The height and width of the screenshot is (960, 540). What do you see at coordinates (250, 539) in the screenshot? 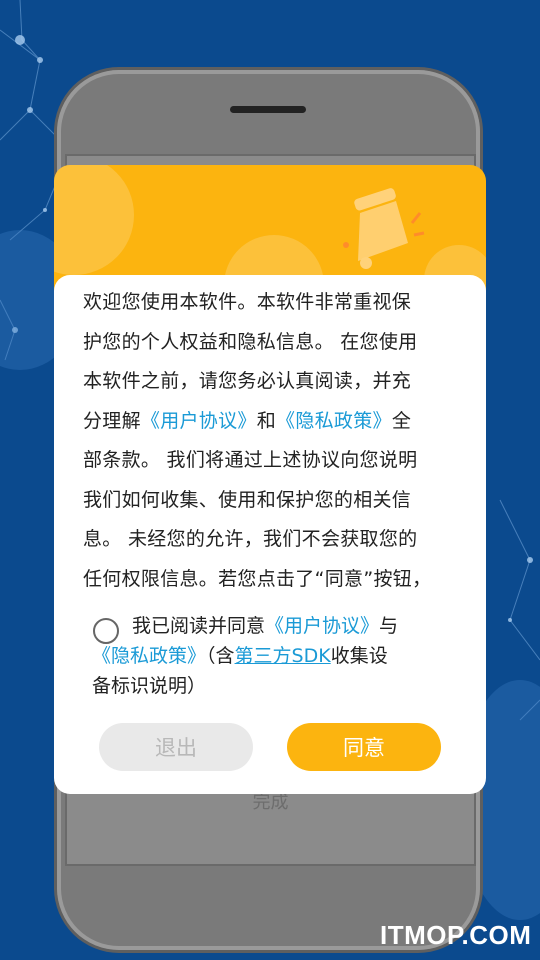
I see `terms-line: 息。 未经您的允许，我们不会获取您的` at bounding box center [250, 539].